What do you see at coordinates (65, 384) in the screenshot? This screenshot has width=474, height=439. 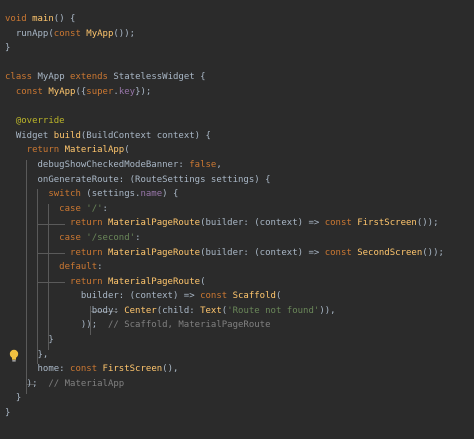 I see `code-text: ); // MaterialApp` at bounding box center [65, 384].